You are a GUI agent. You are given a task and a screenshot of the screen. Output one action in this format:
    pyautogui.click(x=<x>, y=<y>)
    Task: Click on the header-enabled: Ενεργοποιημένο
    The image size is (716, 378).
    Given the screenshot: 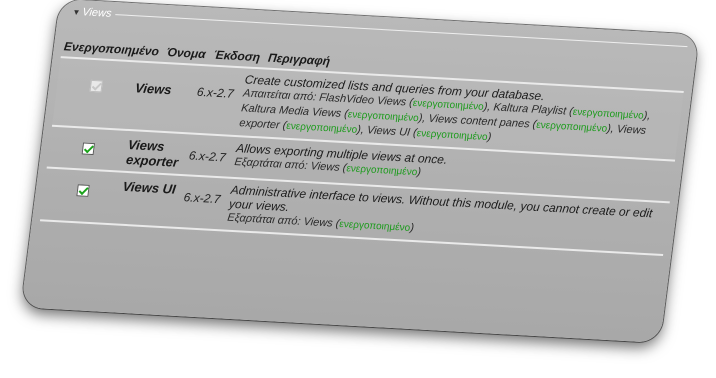 What is the action you would take?
    pyautogui.click(x=111, y=49)
    